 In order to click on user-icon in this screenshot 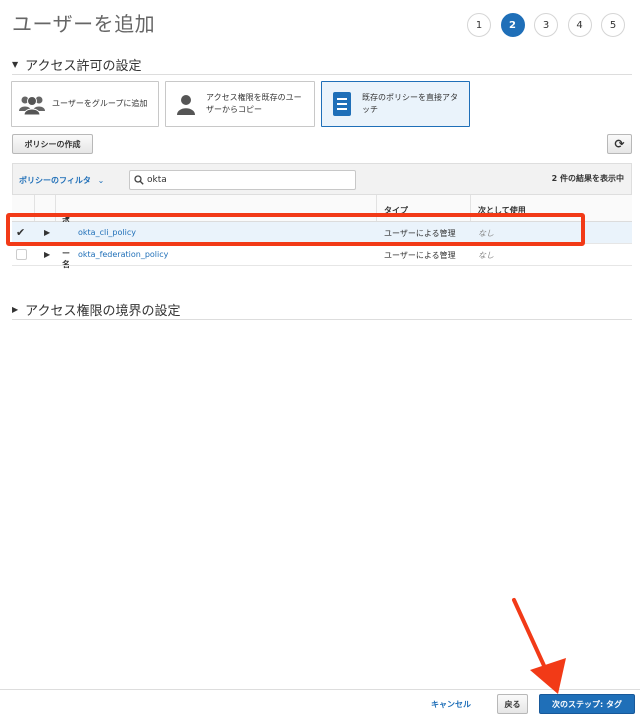, I will do `click(186, 104)`.